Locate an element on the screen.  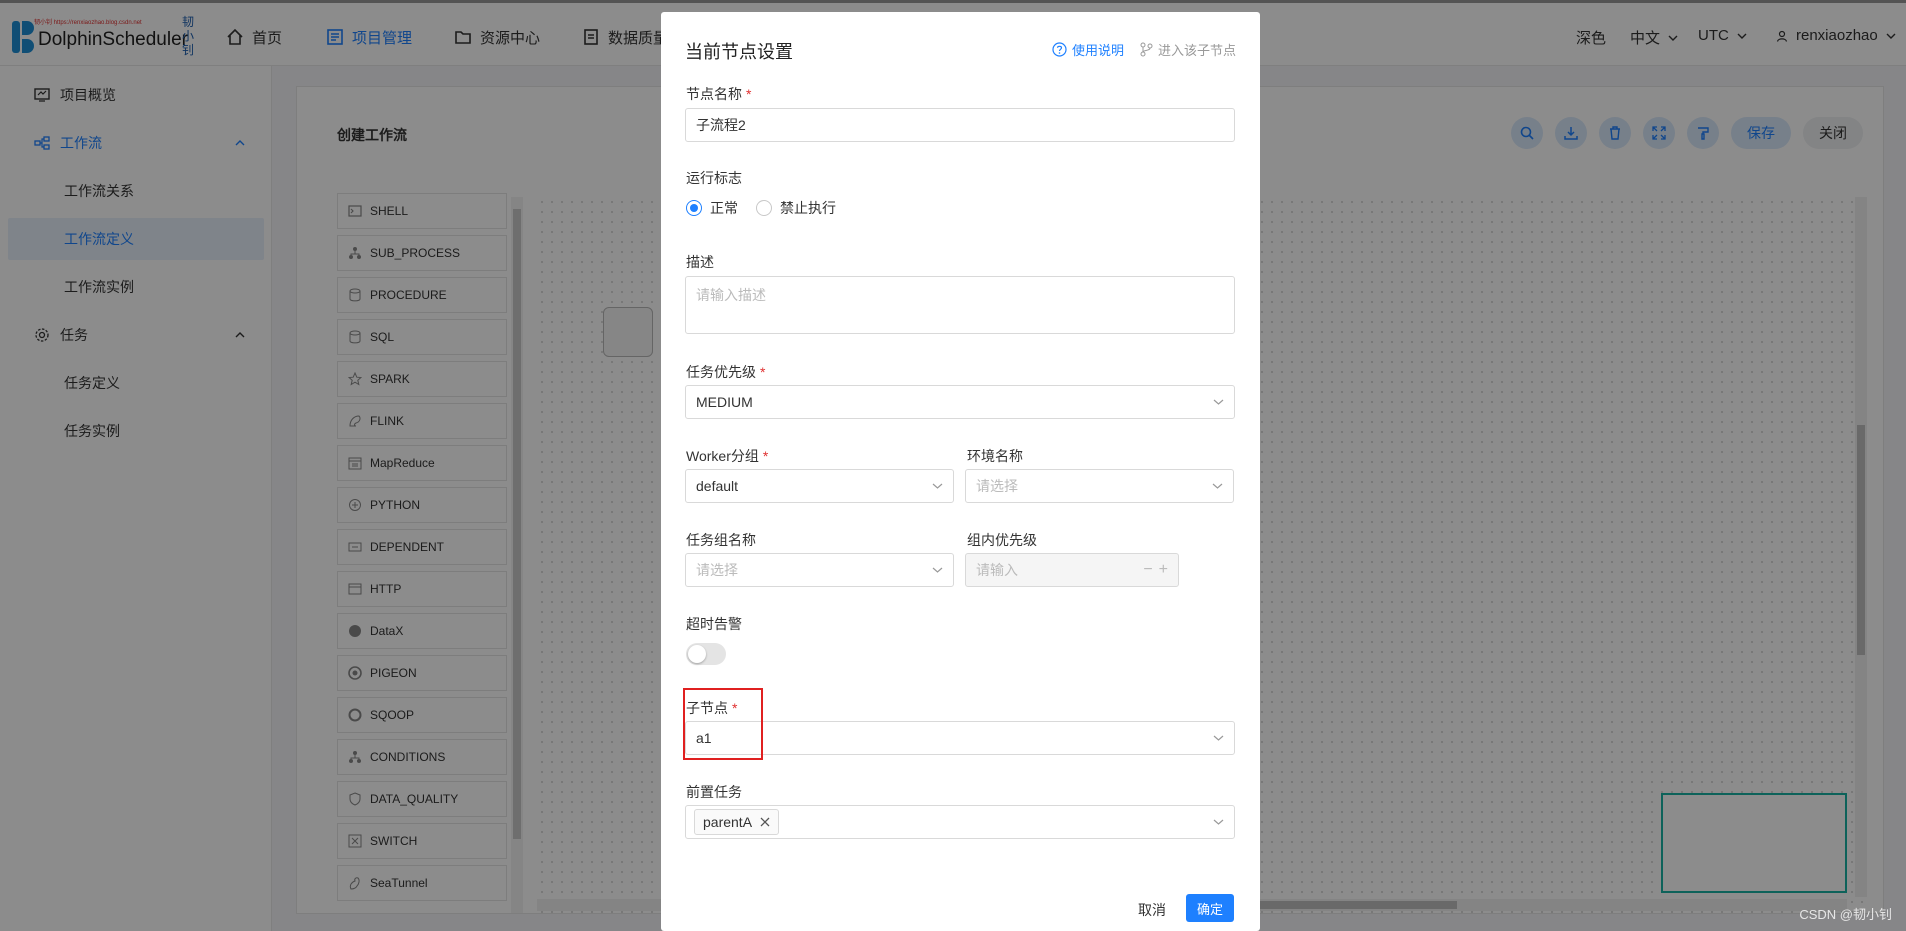
pre-task-tag: parentA is located at coordinates (737, 822).